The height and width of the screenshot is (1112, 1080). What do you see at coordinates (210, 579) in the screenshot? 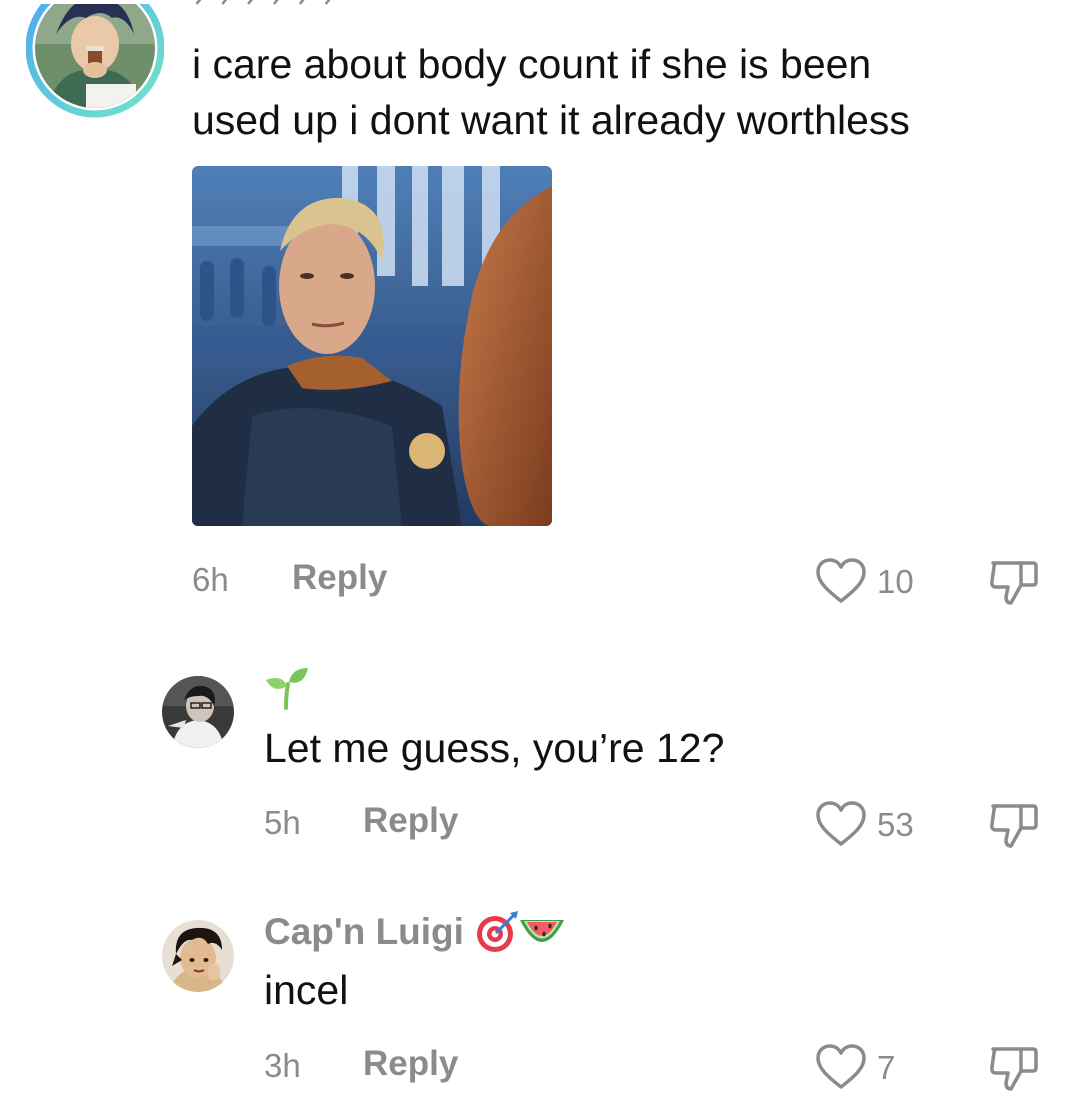
I see `comment-1-time: 6h` at bounding box center [210, 579].